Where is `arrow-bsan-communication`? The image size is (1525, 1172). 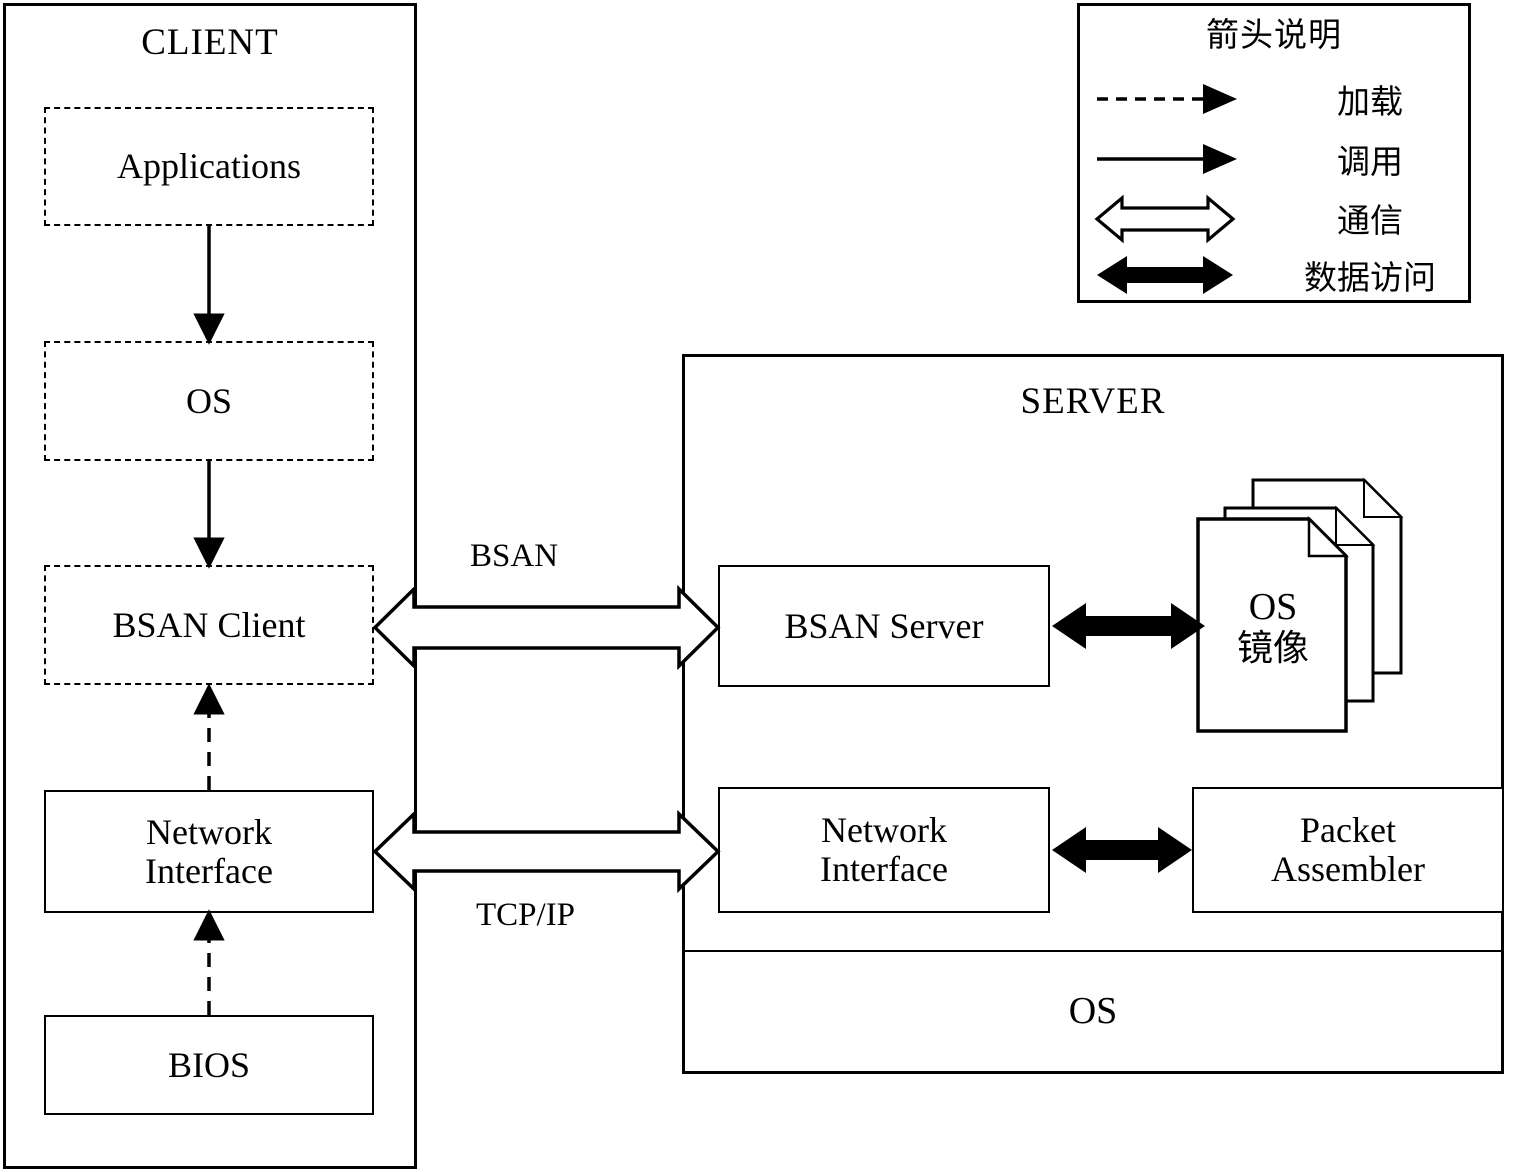 arrow-bsan-communication is located at coordinates (546, 627).